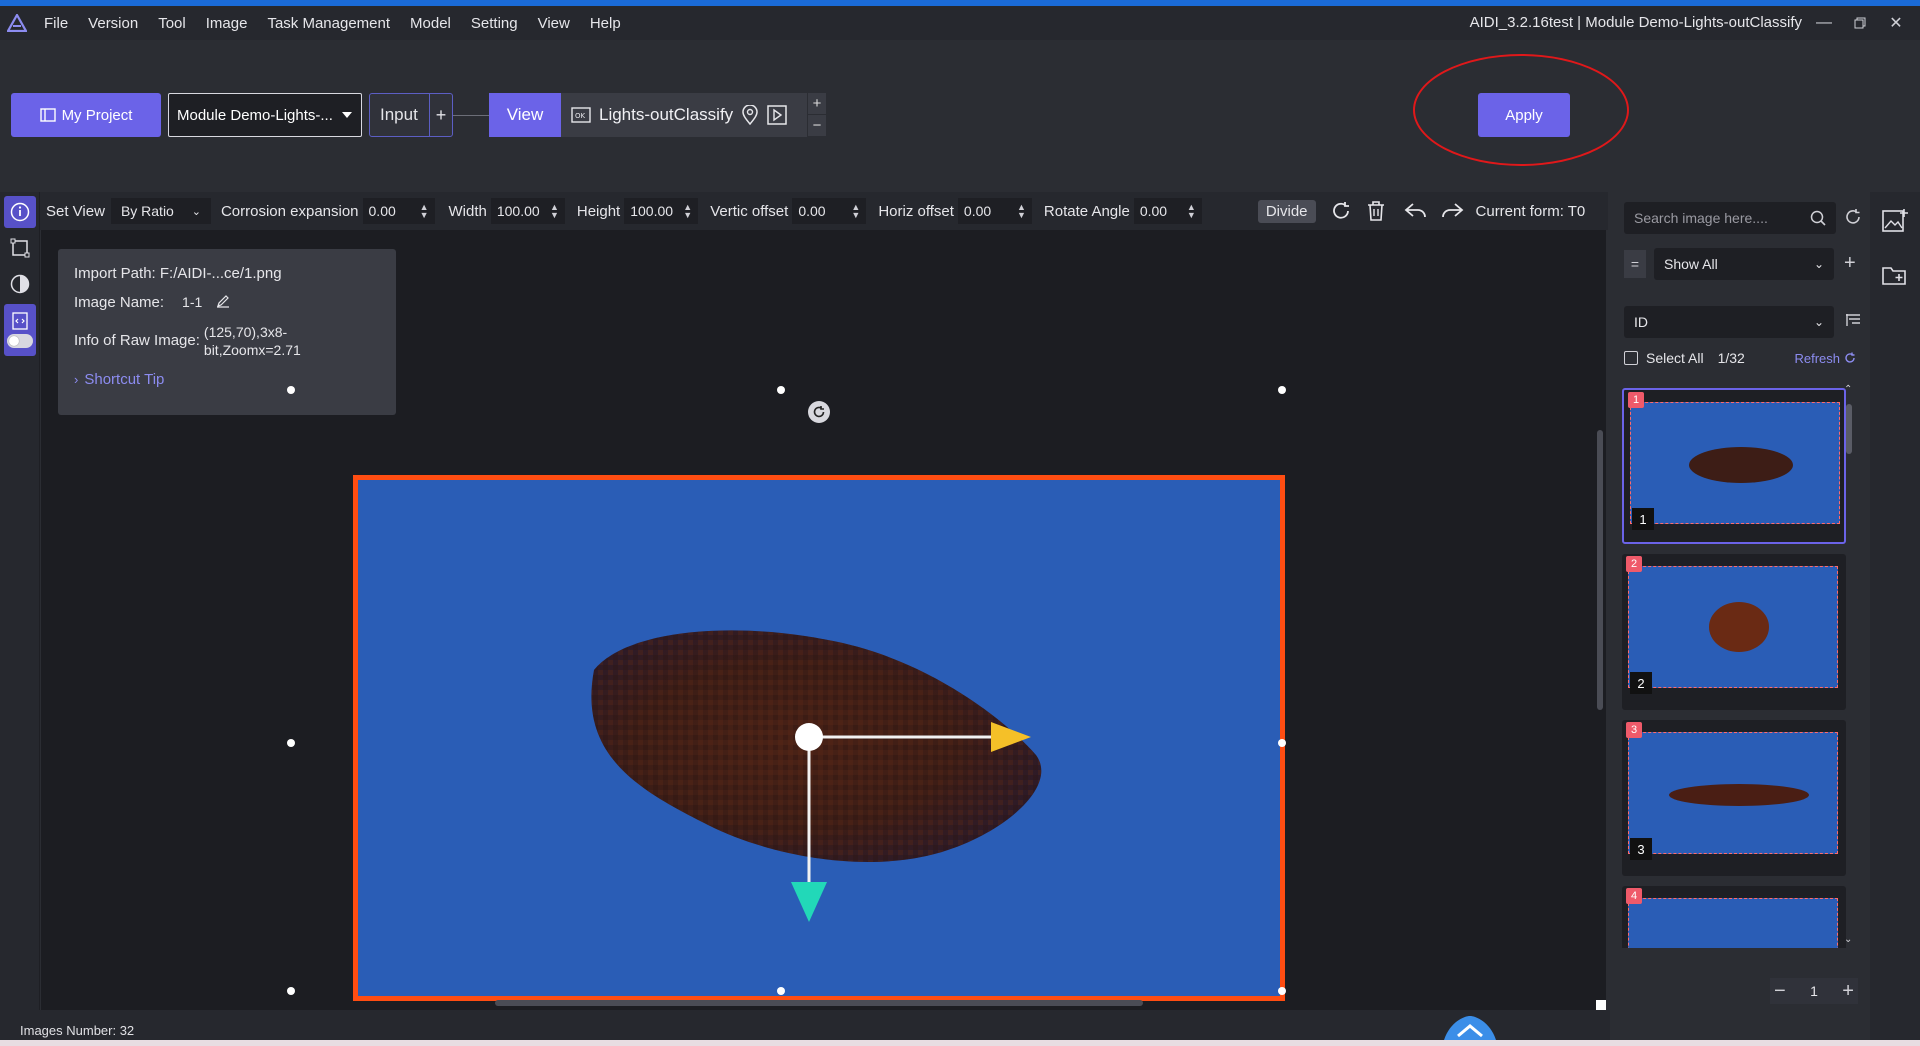 The width and height of the screenshot is (1920, 1046). Describe the element at coordinates (1860, 23) in the screenshot. I see `restore-icon` at that location.